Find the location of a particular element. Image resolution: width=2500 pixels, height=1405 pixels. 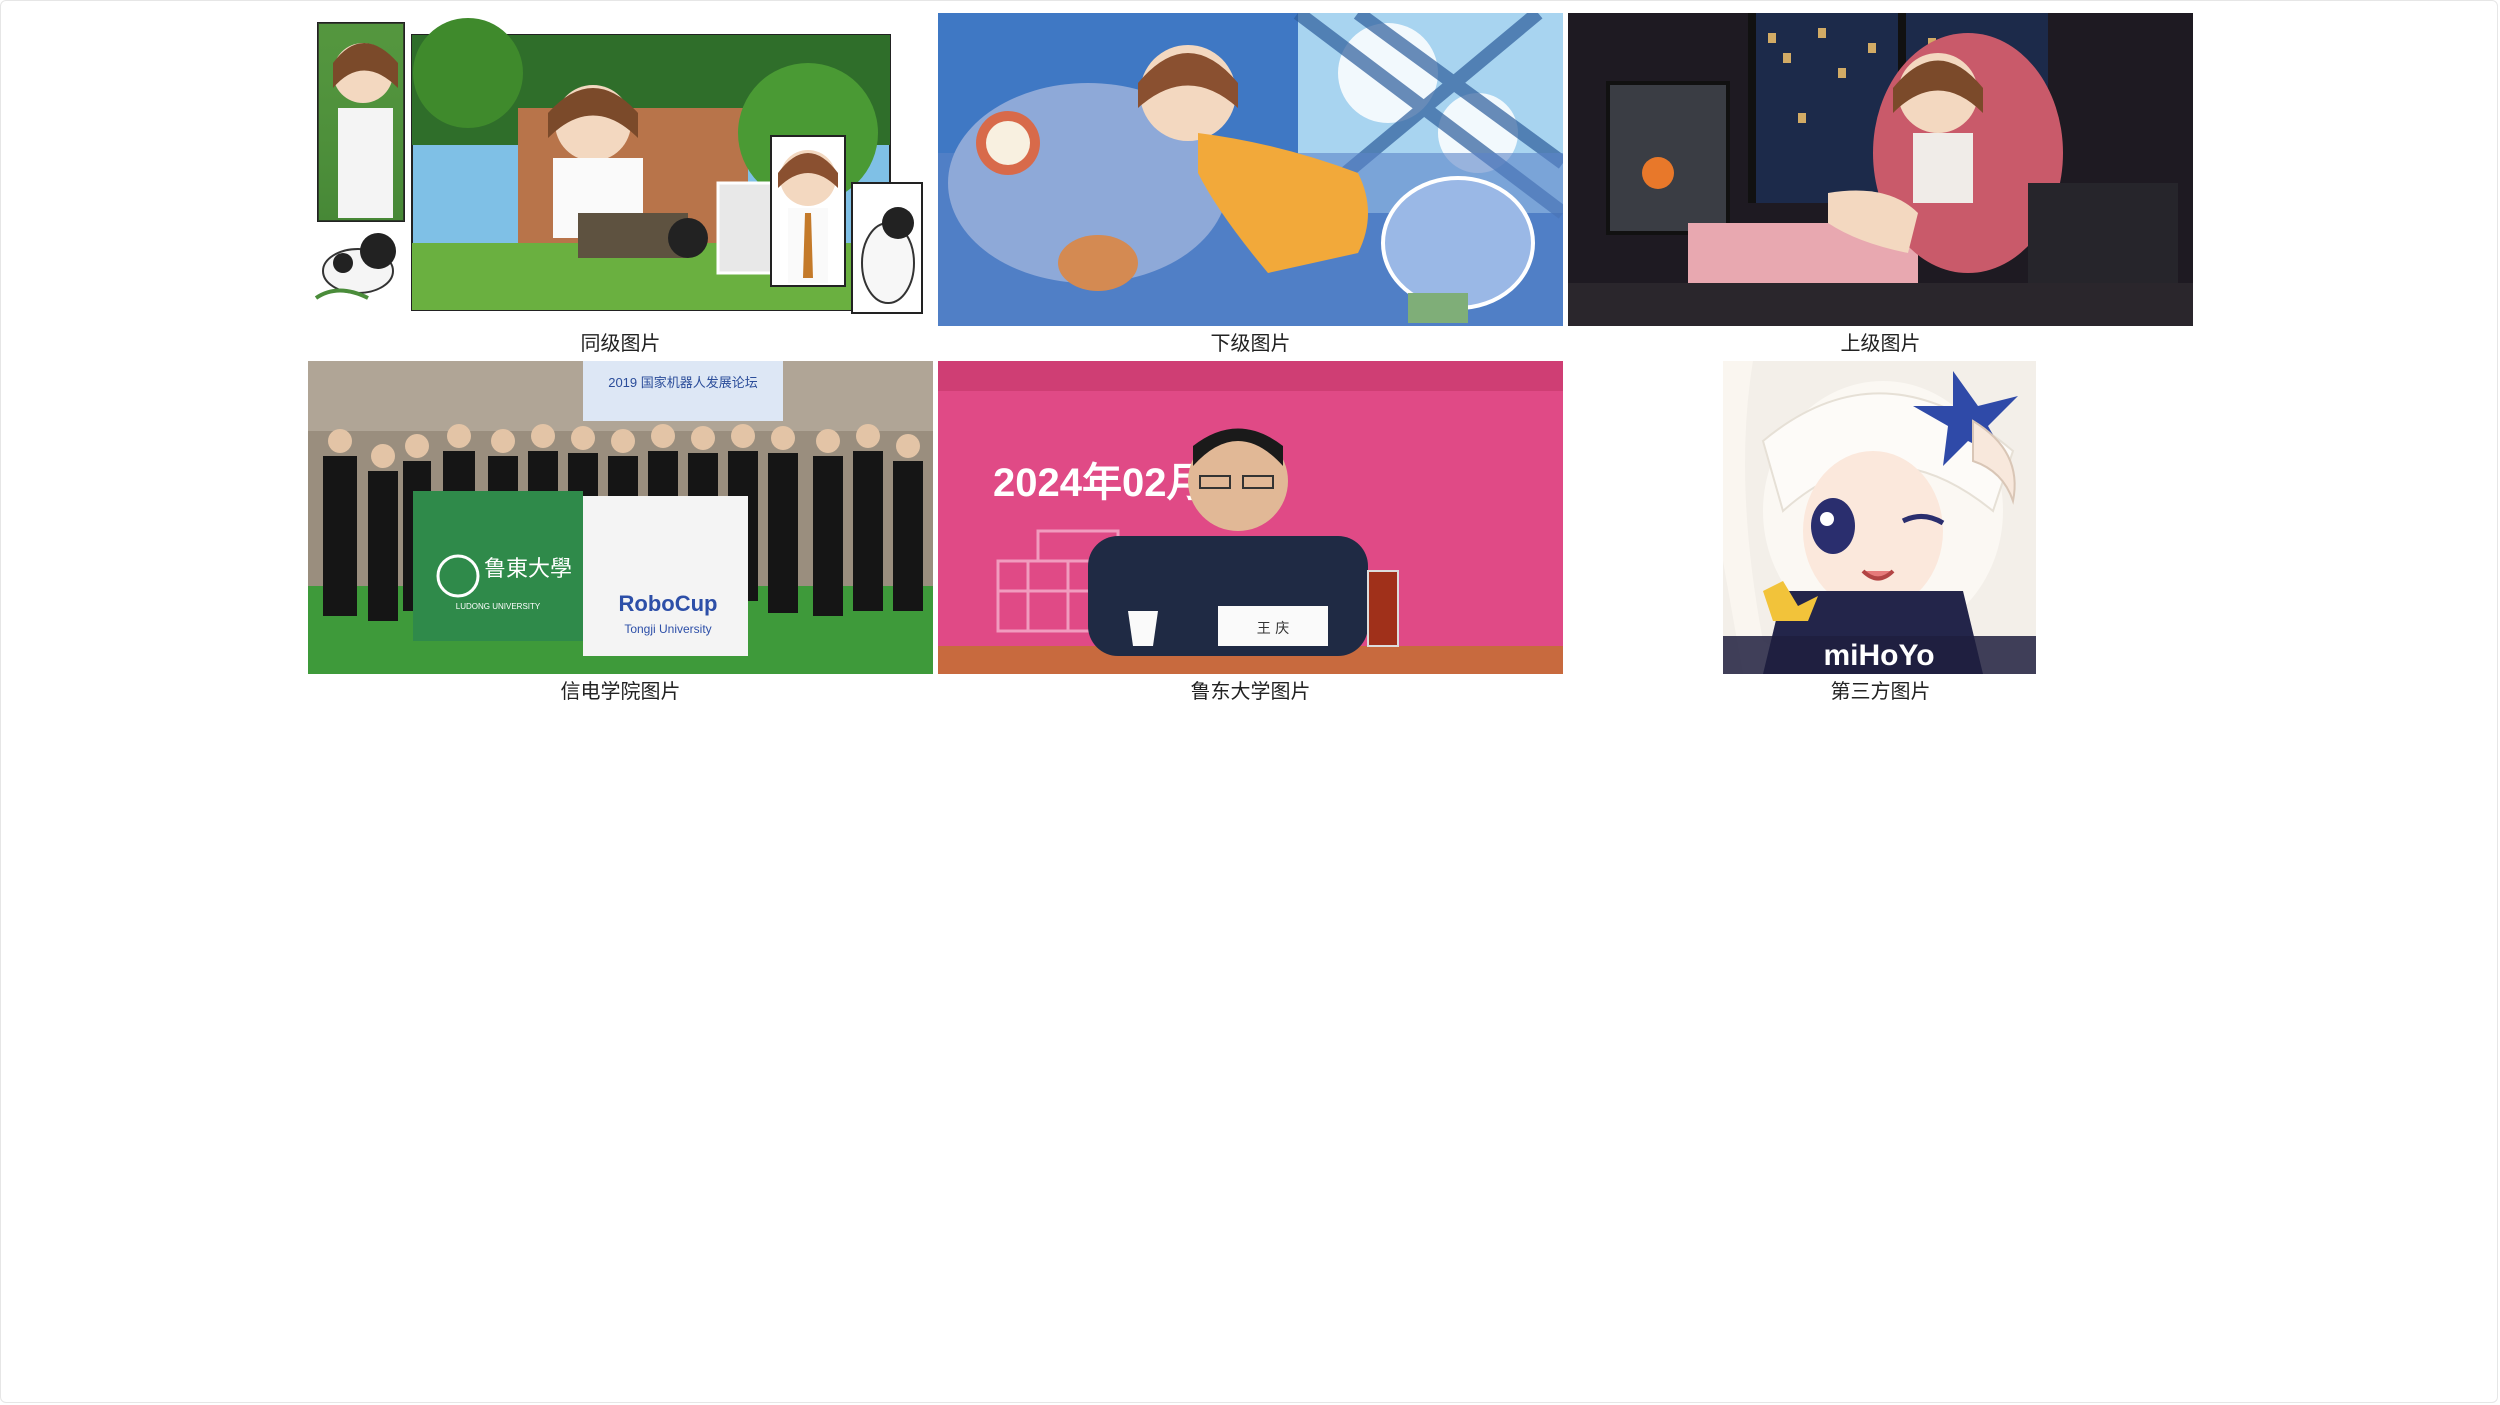

mihoyo-logo-text: miHoYo is located at coordinates (1878, 655).